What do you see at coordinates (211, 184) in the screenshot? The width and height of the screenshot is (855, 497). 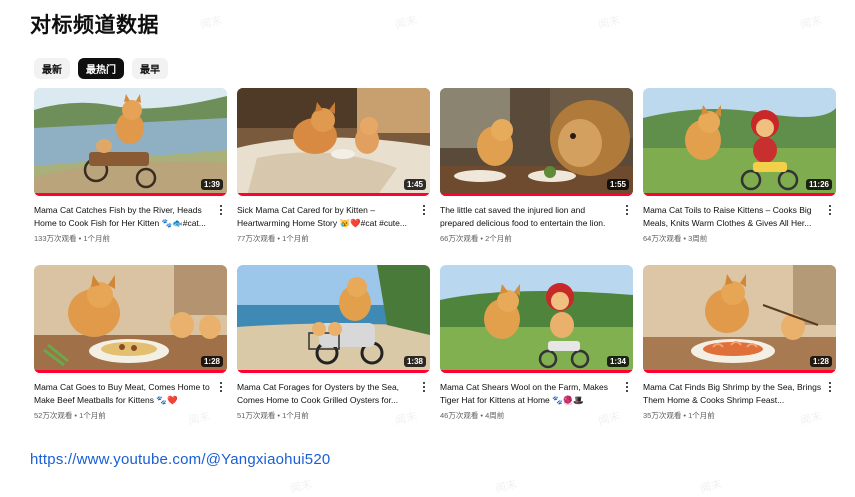 I see `video-duration: 1:39` at bounding box center [211, 184].